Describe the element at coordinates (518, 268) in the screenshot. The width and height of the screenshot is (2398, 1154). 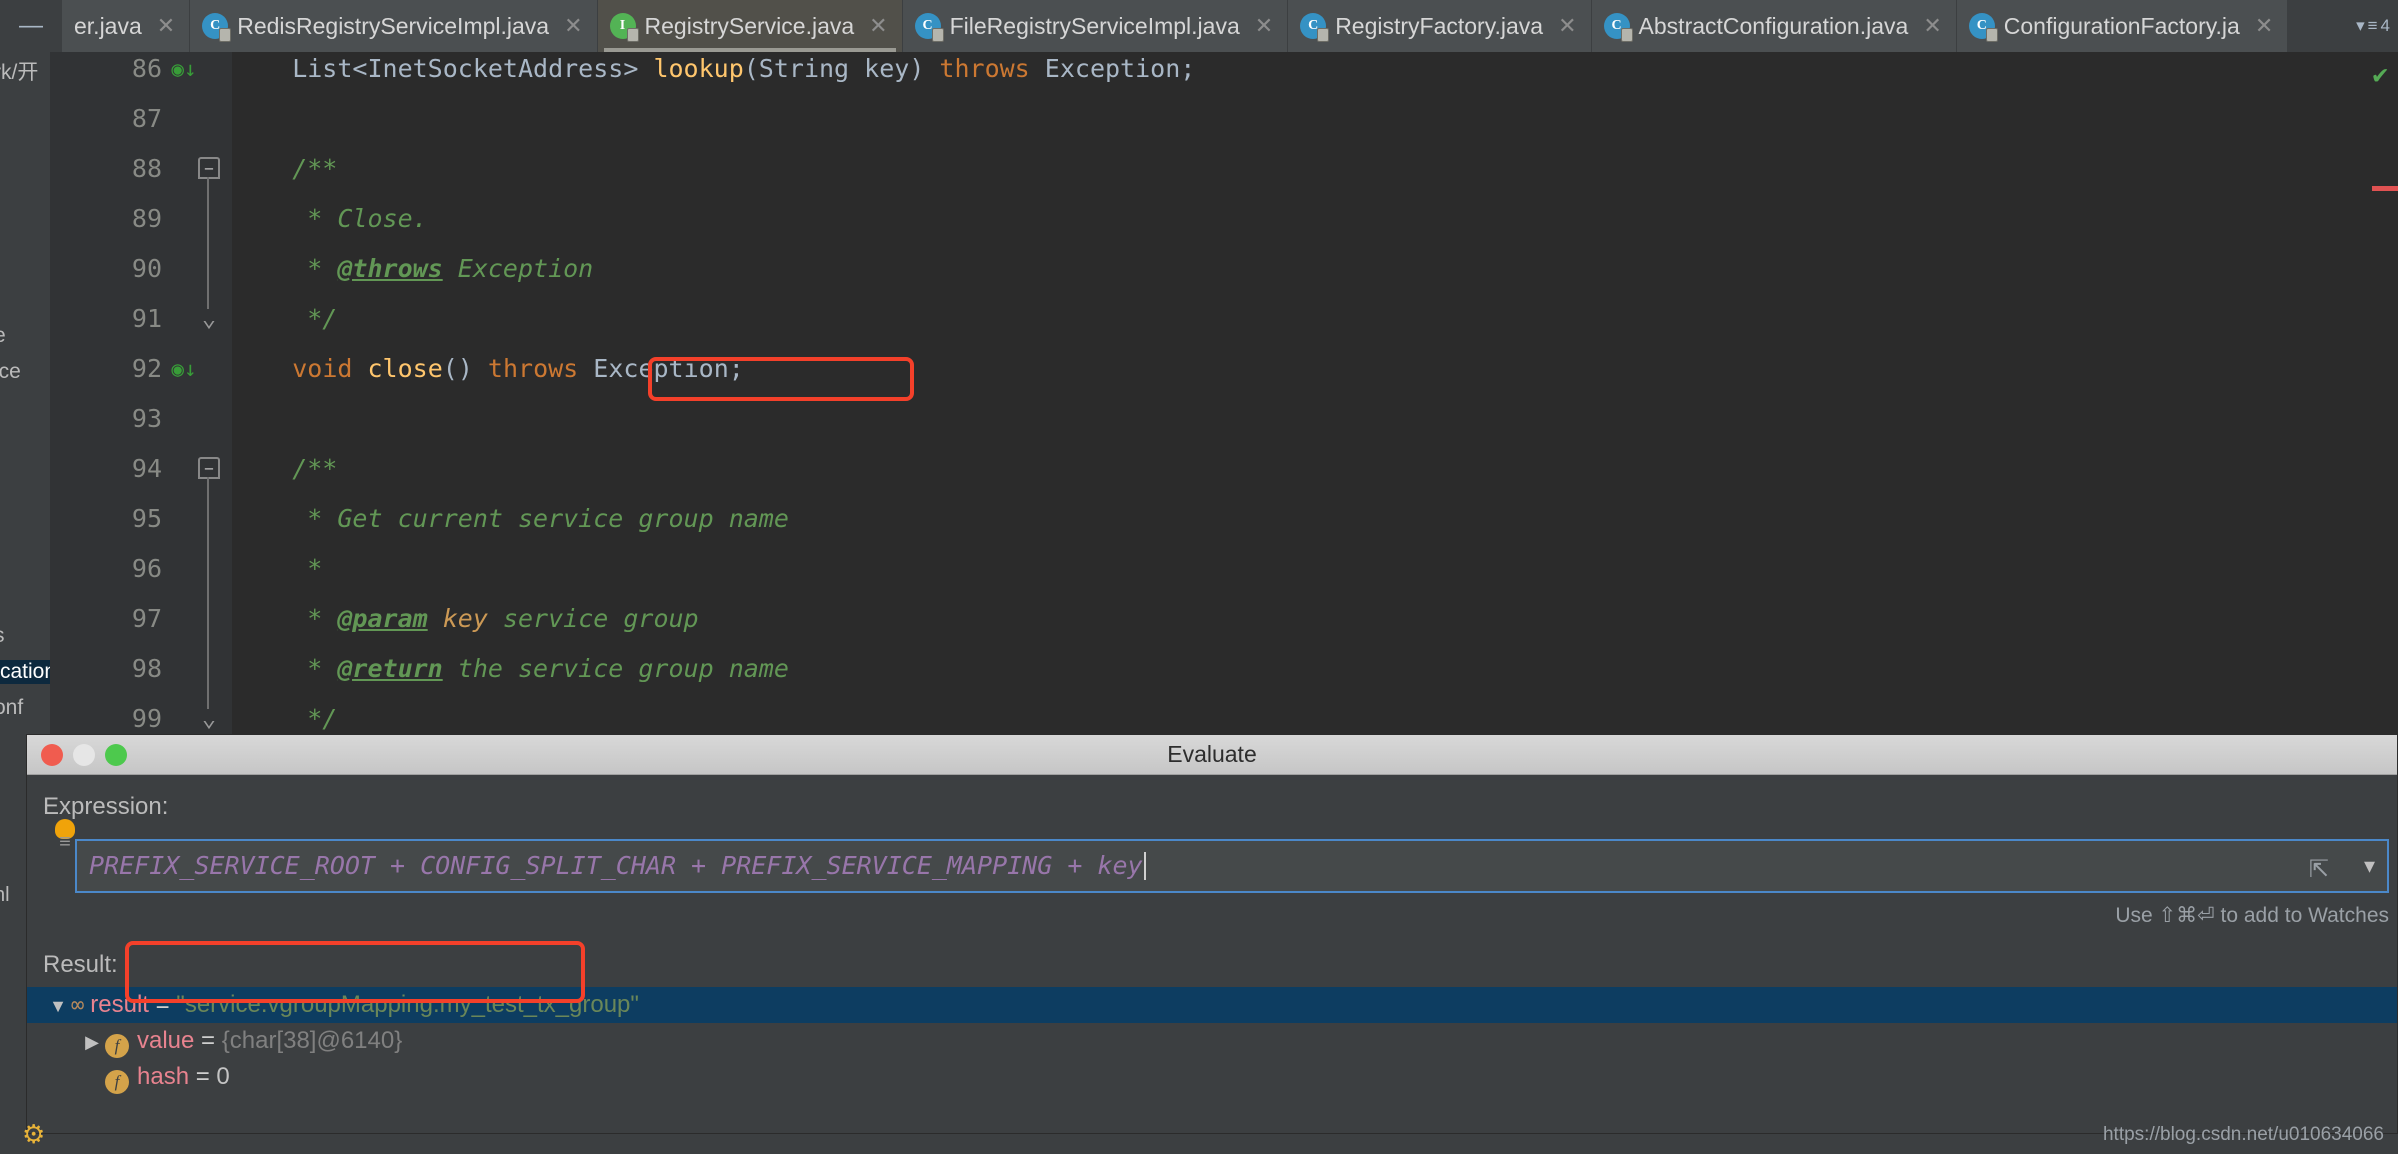
I see `code-token: Exception` at that location.